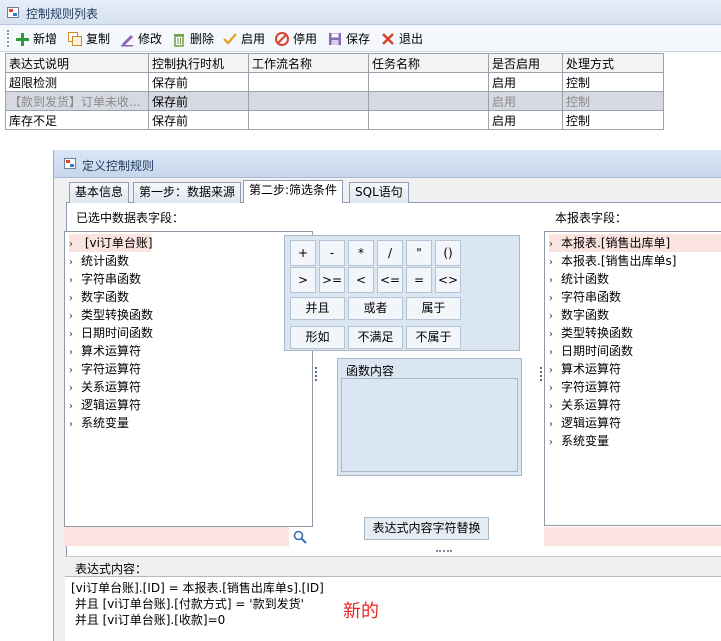  What do you see at coordinates (303, 280) in the screenshot?
I see `operator-button: >` at bounding box center [303, 280].